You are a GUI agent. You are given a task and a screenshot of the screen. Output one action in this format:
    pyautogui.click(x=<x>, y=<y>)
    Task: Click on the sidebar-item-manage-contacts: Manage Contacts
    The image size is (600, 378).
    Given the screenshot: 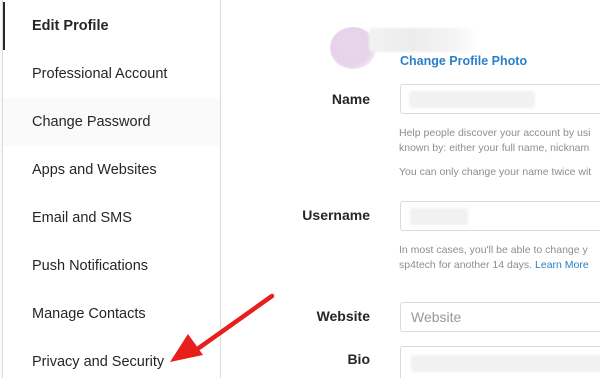 What is the action you would take?
    pyautogui.click(x=111, y=314)
    